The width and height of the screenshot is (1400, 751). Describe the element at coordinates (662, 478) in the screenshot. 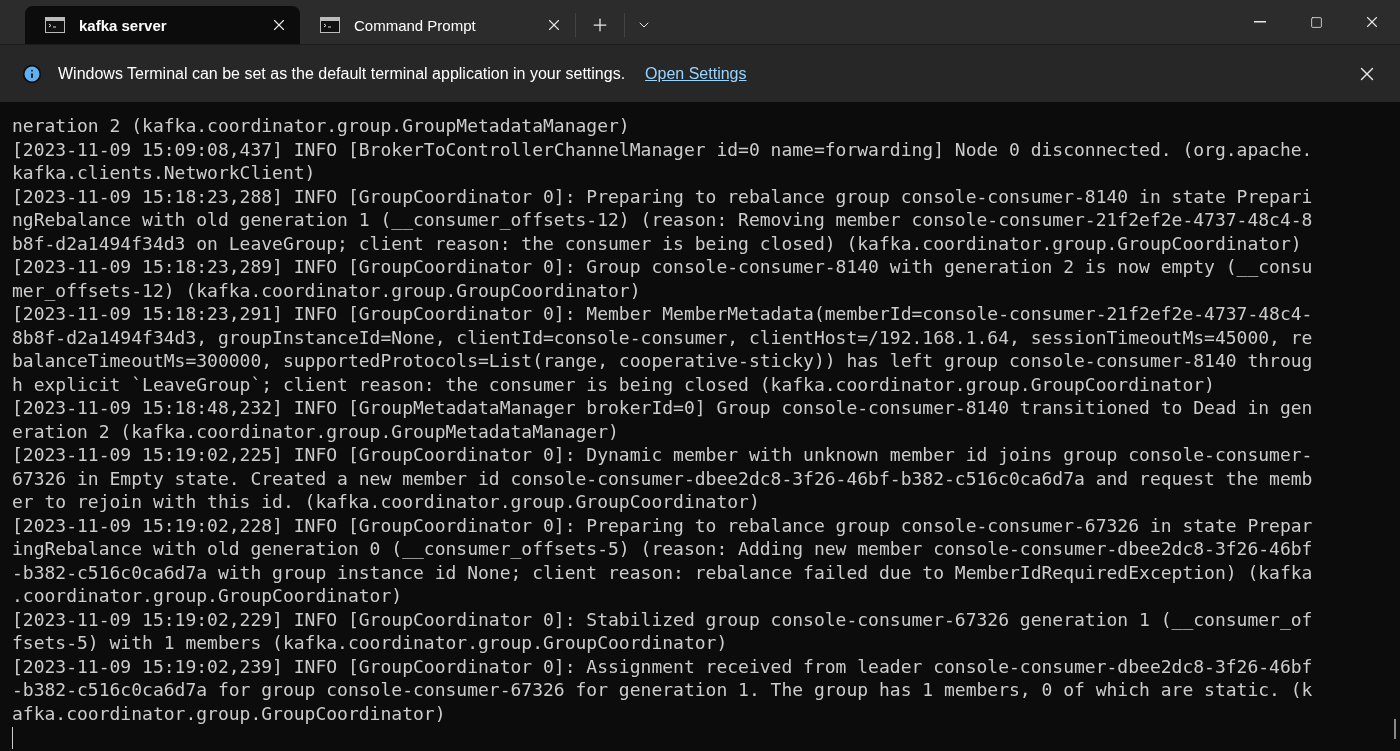

I see `log-line: 67326 in Empty state. Created a new member id console-consumer-dbee2dc8-3f26-46bf-b382-c516c0ca6d7a and request the memb` at that location.